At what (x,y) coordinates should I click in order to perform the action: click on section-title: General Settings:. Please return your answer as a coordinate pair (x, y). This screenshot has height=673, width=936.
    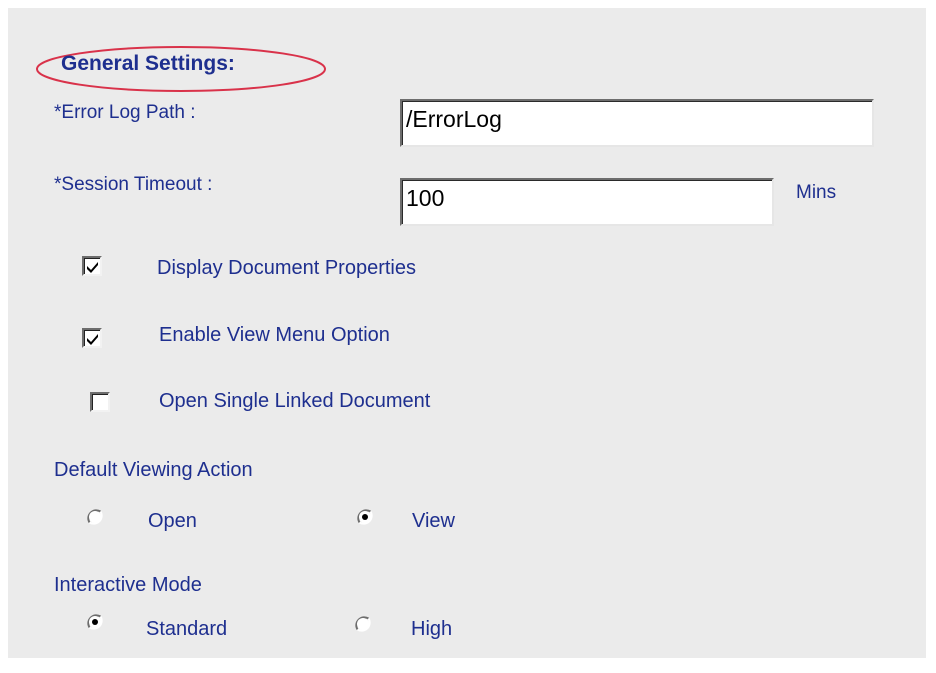
    Looking at the image, I should click on (148, 63).